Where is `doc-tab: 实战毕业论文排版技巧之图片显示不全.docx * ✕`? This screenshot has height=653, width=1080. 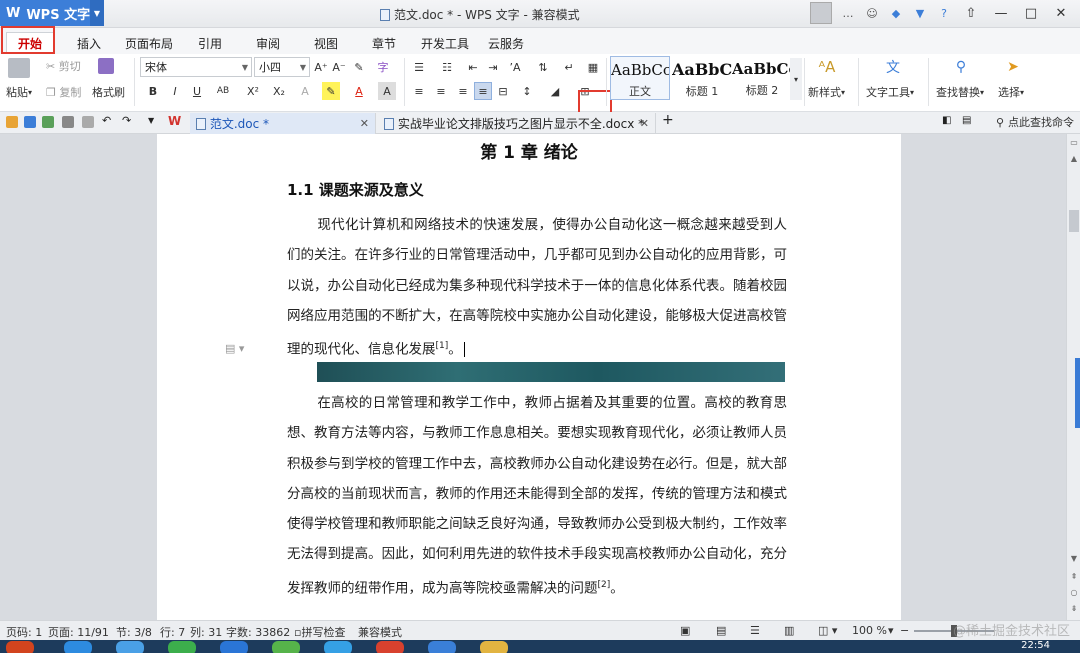
doc-tab: 实战毕业论文排版技巧之图片显示不全.docx * ✕ is located at coordinates (517, 123).